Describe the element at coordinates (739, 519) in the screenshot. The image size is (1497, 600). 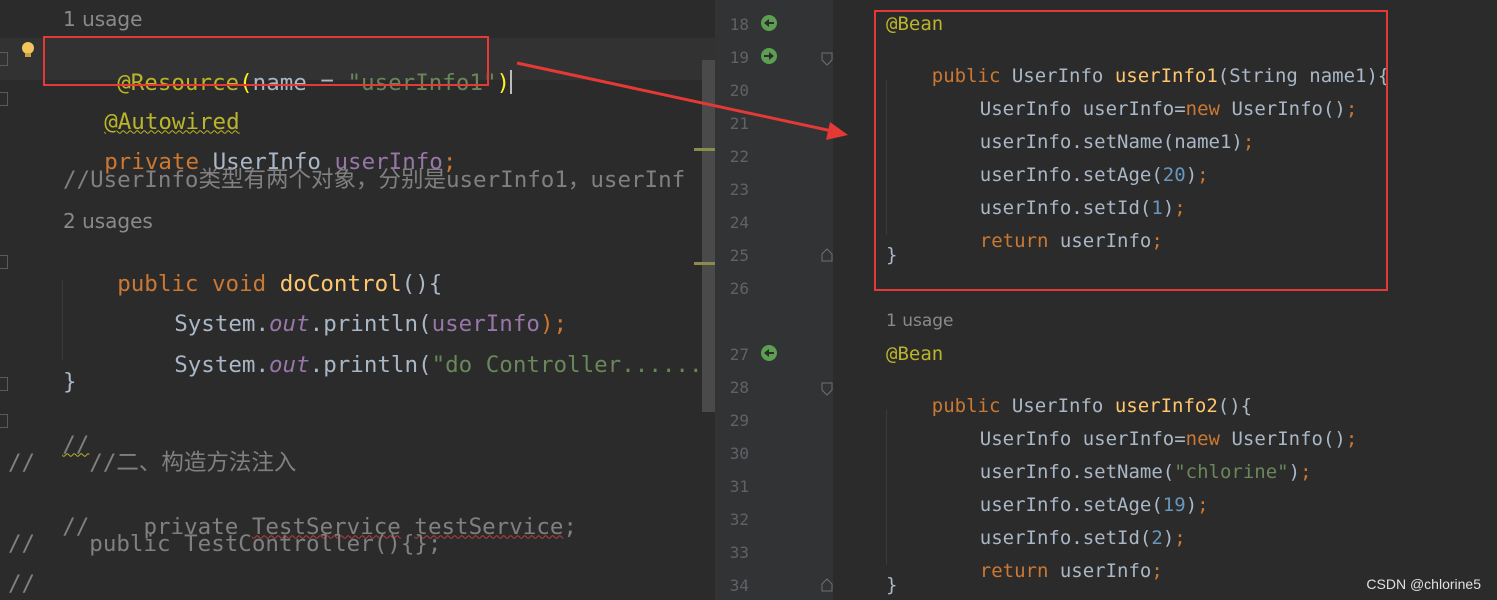
I see `line-number: 32` at that location.